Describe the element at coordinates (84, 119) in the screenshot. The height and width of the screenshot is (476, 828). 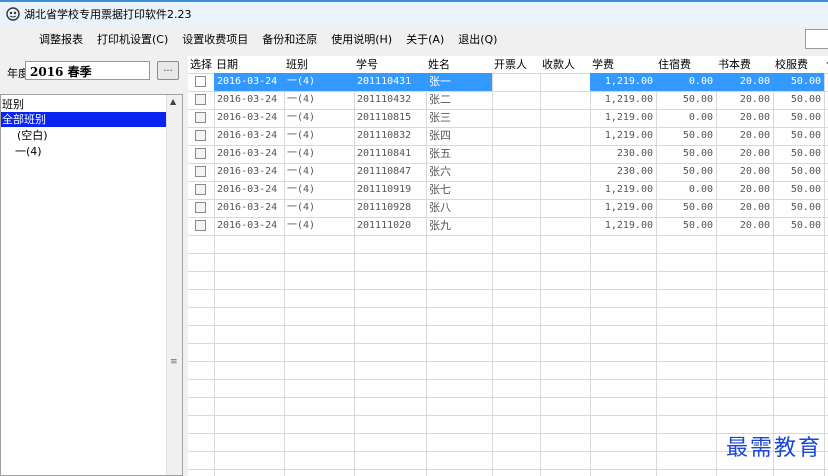
I see `class-item-all: 全部班别` at that location.